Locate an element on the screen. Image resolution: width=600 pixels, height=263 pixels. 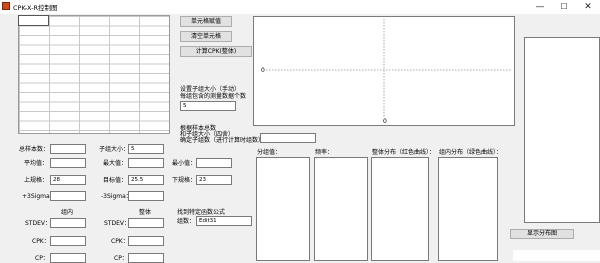
usl-label: 上规格： is located at coordinates (36, 180).